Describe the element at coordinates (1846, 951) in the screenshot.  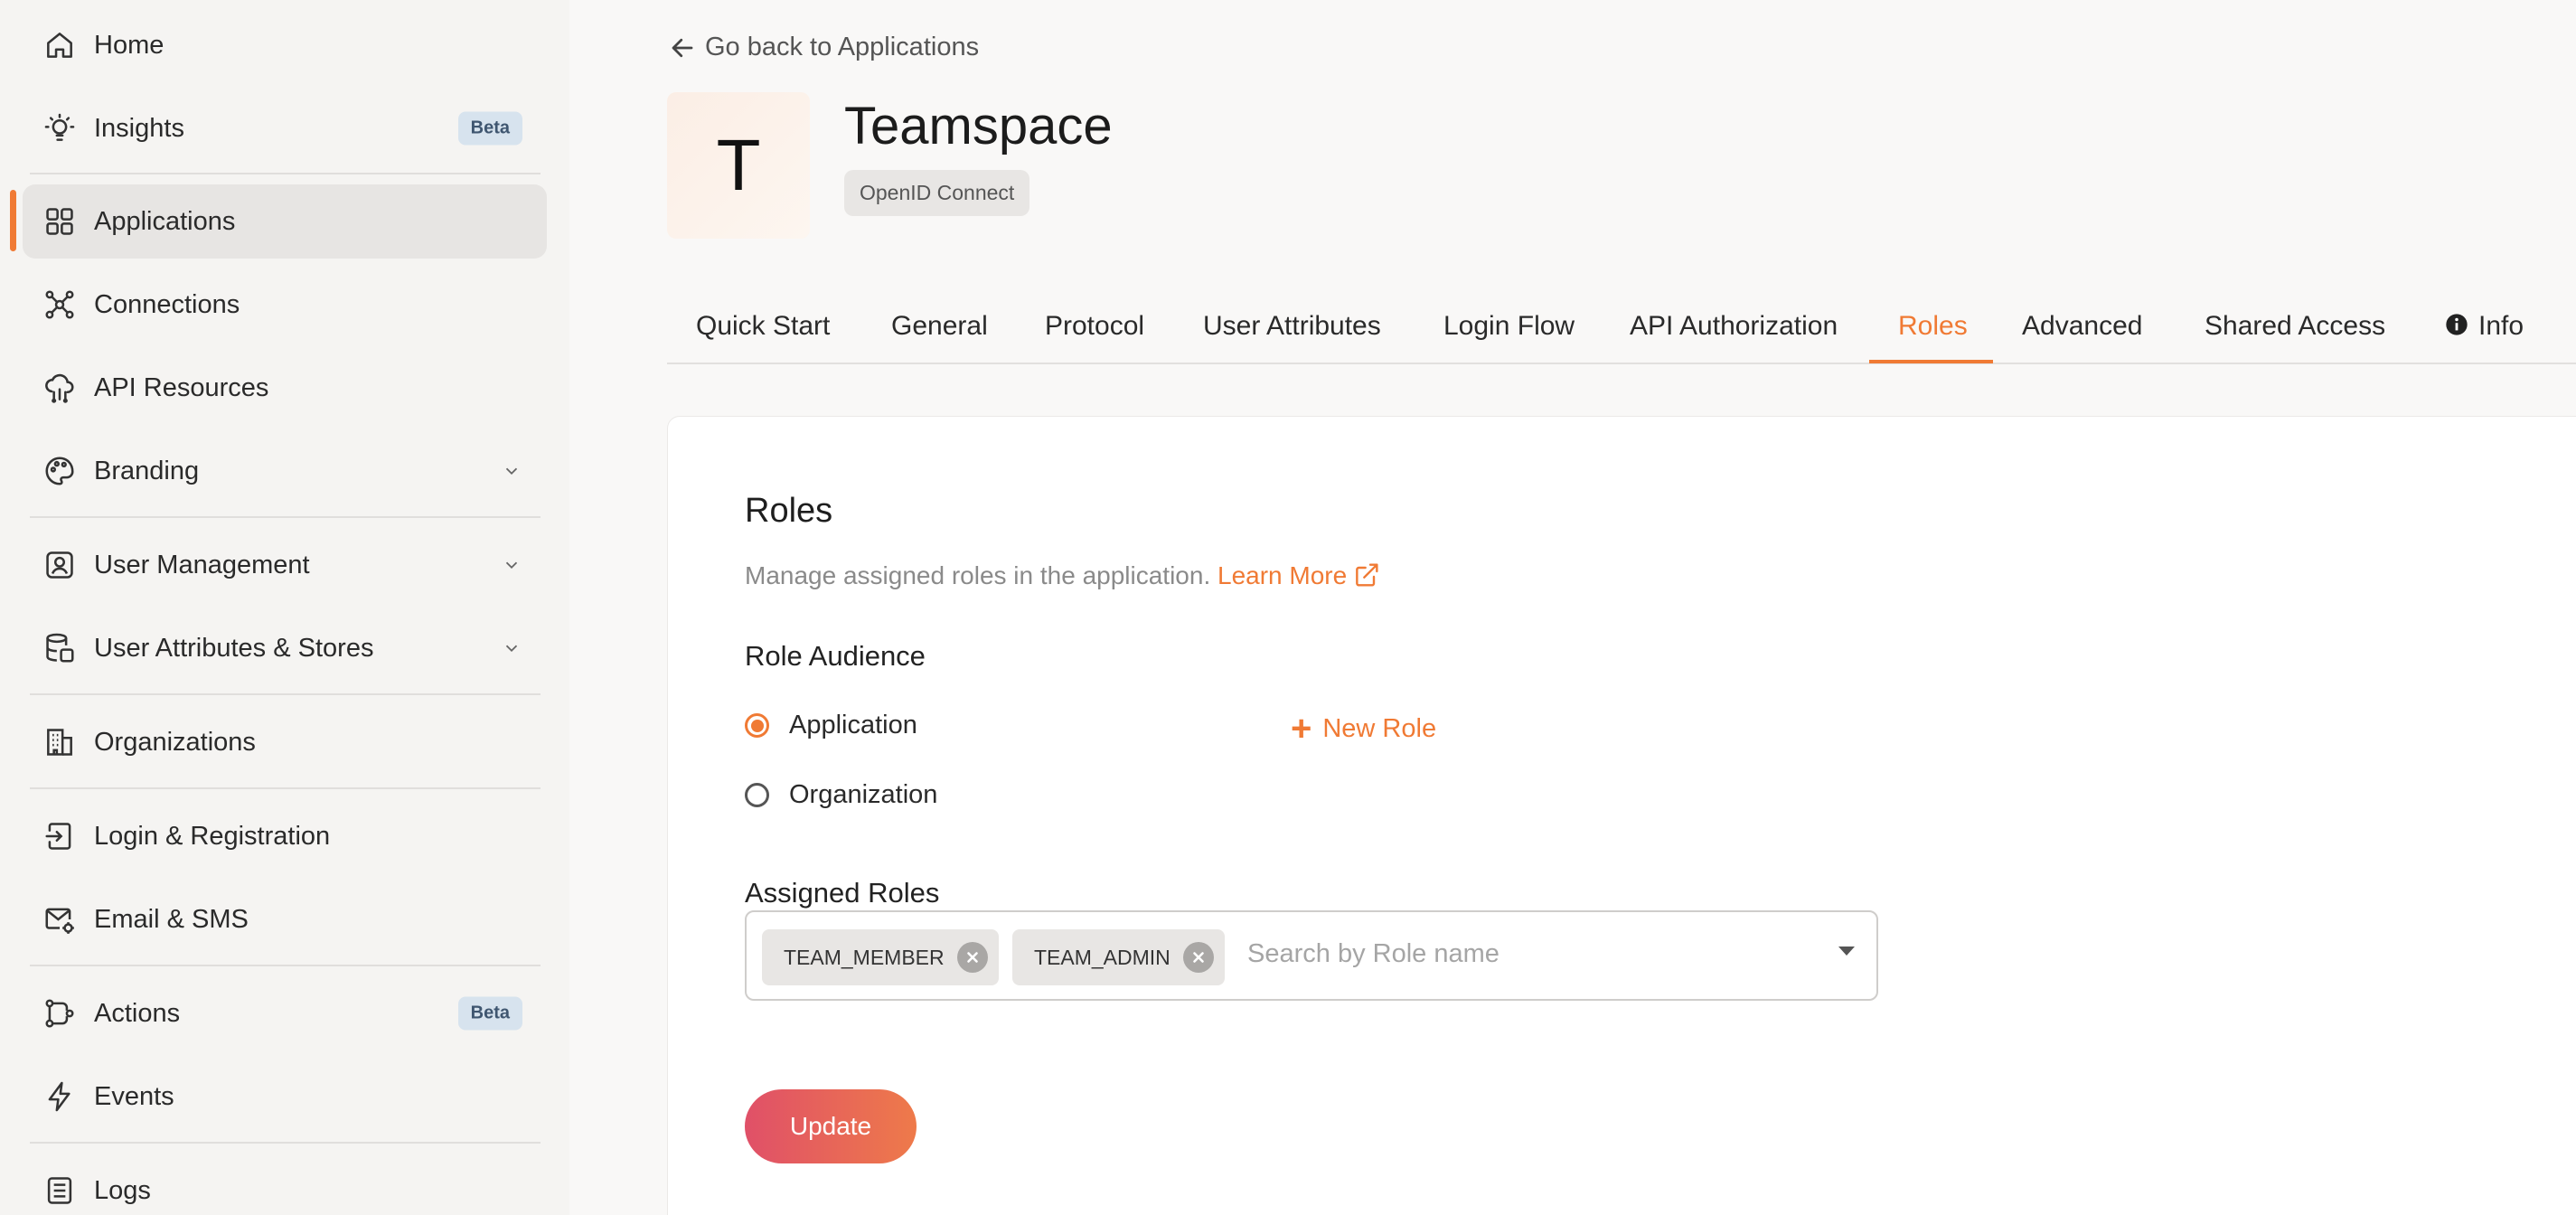
I see `dropdown-caret-icon` at that location.